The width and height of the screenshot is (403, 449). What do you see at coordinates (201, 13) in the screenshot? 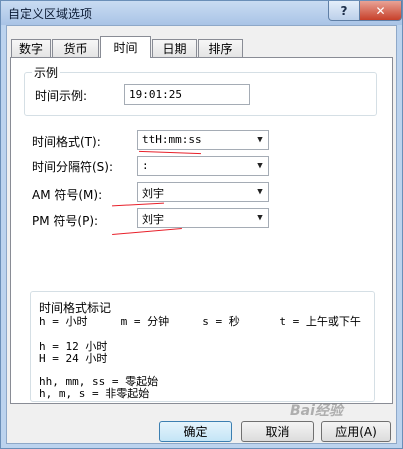
I see `title-bar: 自定义区域选项 ? ✕` at bounding box center [201, 13].